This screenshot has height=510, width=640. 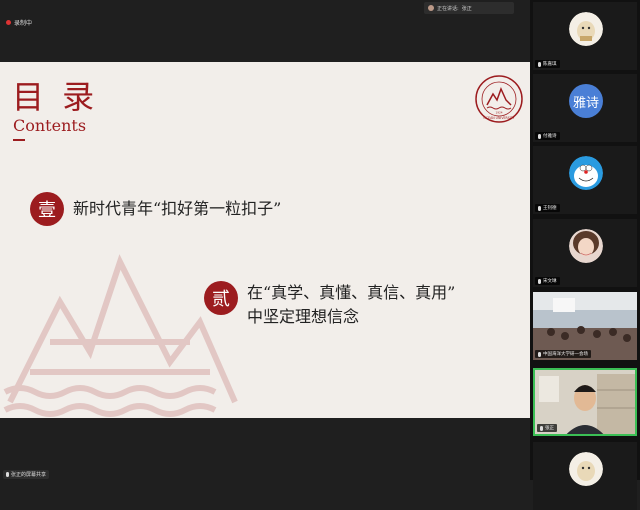 What do you see at coordinates (586, 173) in the screenshot?
I see `doraemon-avatar-icon` at bounding box center [586, 173].